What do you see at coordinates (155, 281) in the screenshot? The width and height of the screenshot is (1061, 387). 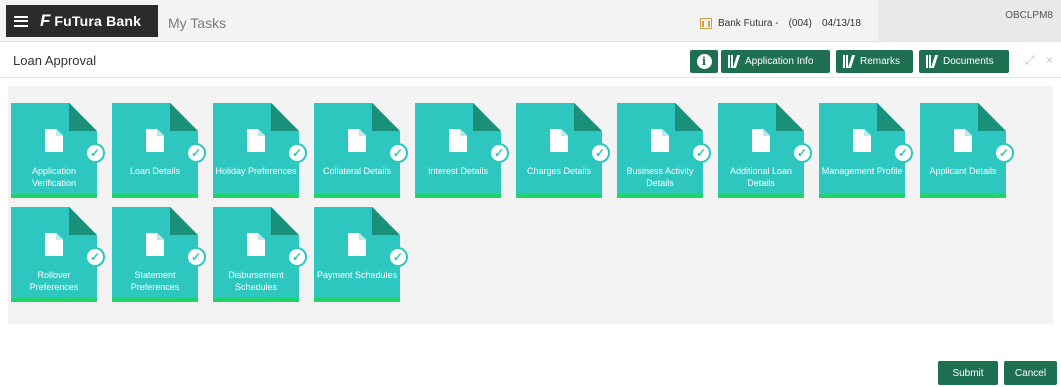 I see `tile-label: Statement Preferences` at bounding box center [155, 281].